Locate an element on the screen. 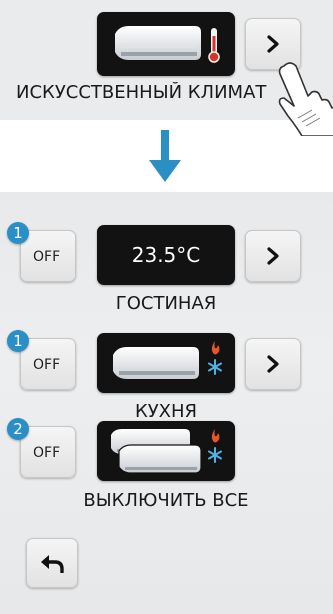 The width and height of the screenshot is (333, 614). zone-arrow-button-living-room is located at coordinates (273, 256).